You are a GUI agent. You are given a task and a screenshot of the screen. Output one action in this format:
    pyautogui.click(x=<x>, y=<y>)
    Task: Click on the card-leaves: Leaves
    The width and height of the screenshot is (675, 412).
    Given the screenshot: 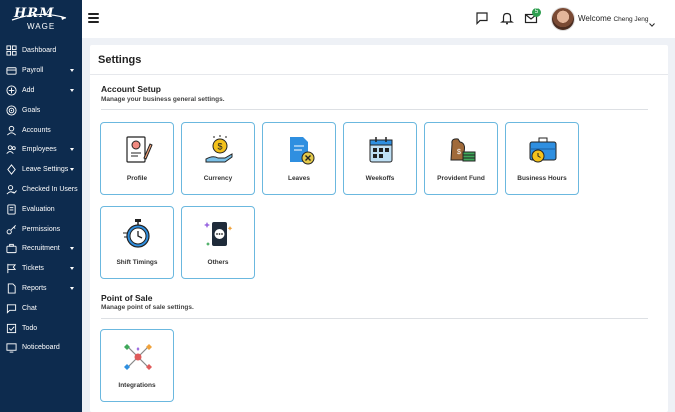 What is the action you would take?
    pyautogui.click(x=299, y=158)
    